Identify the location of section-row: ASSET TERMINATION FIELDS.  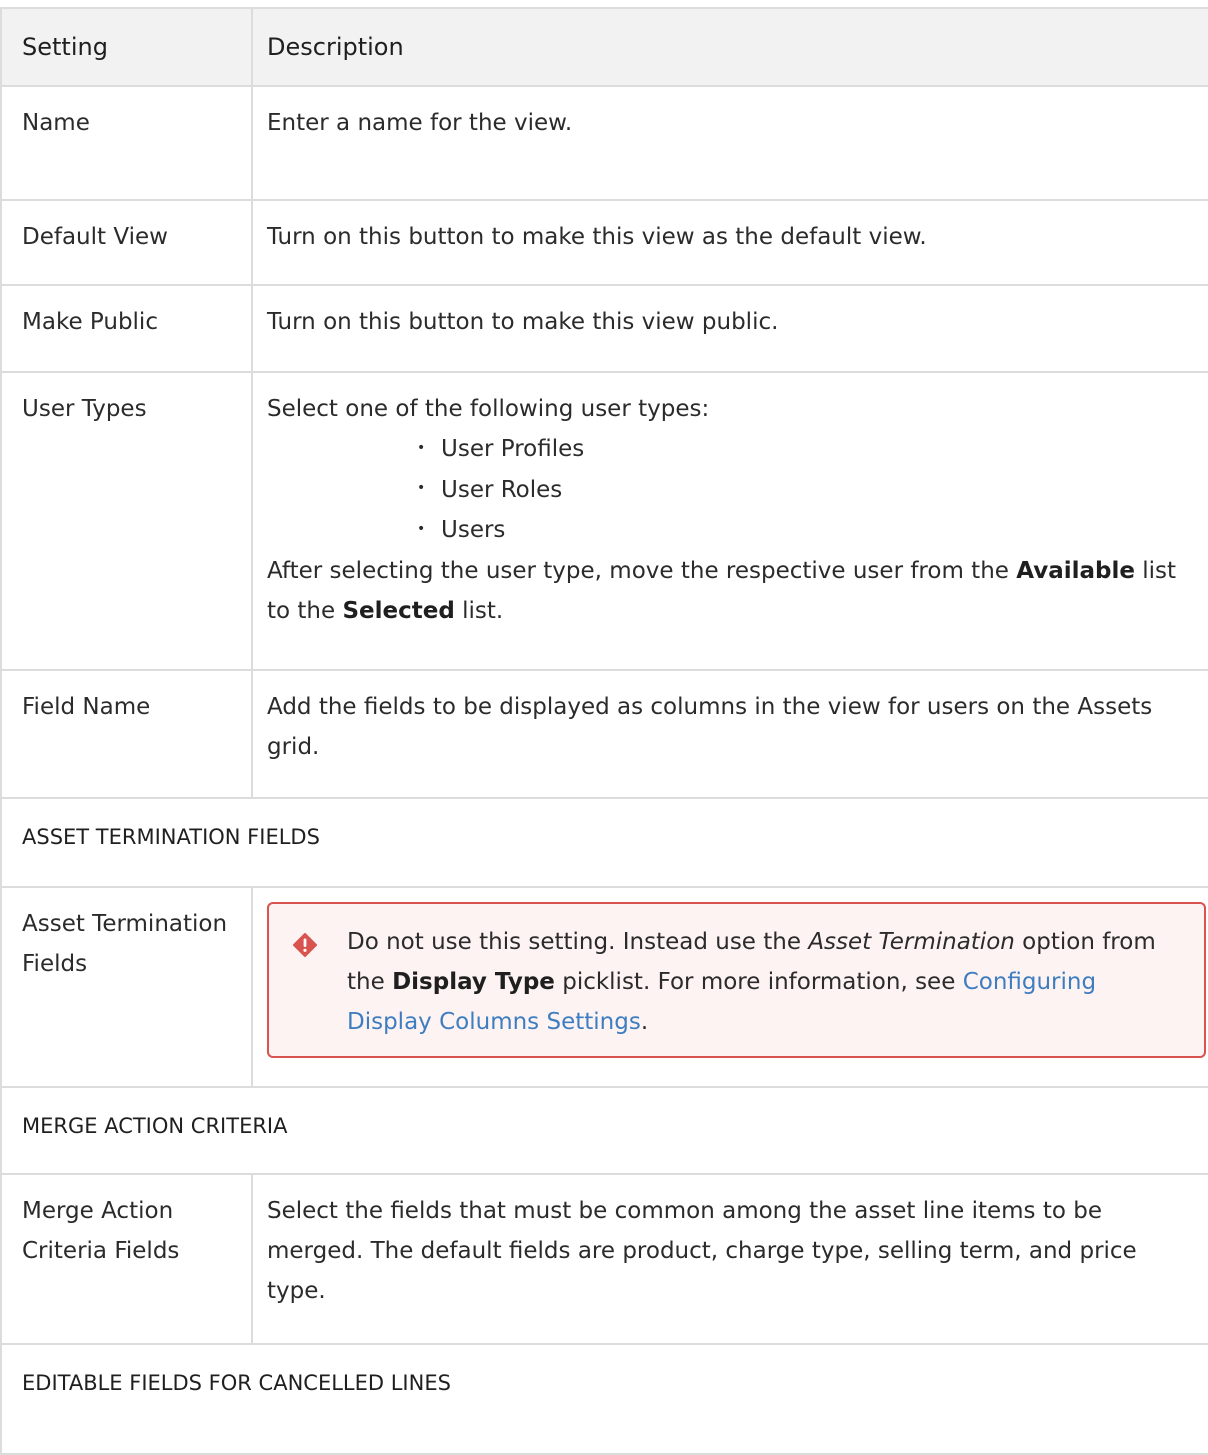
(604, 842).